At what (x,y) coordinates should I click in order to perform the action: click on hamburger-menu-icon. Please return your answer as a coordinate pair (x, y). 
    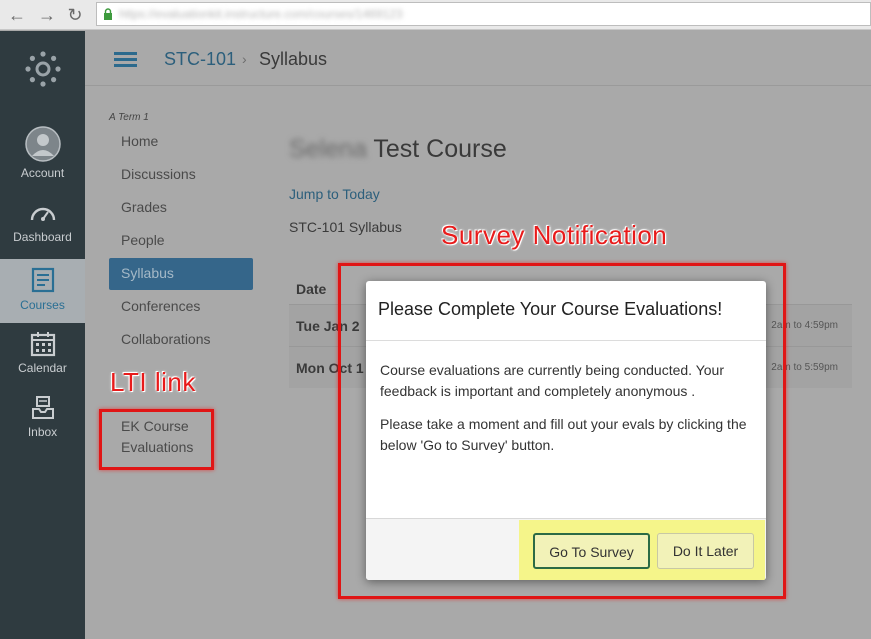
    Looking at the image, I should click on (125, 59).